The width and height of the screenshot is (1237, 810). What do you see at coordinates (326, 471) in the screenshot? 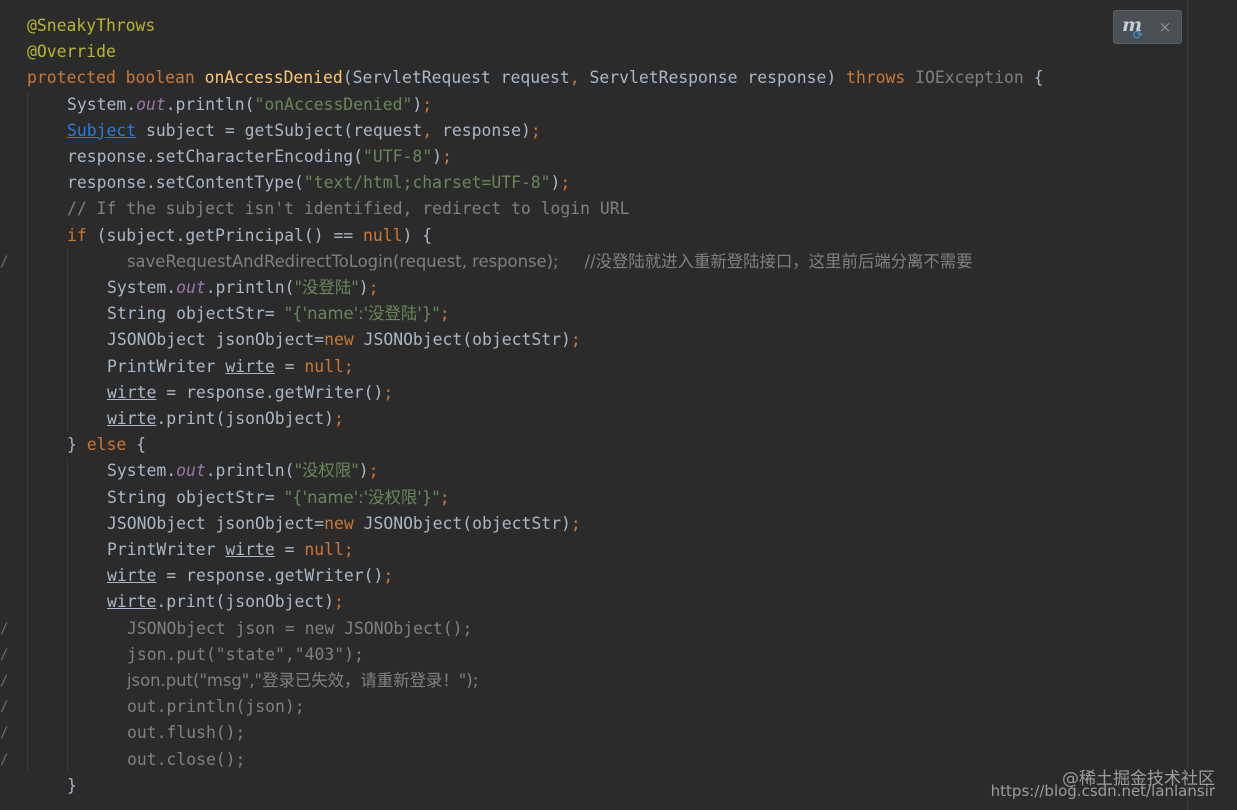
I see `code-token: "没权限"` at bounding box center [326, 471].